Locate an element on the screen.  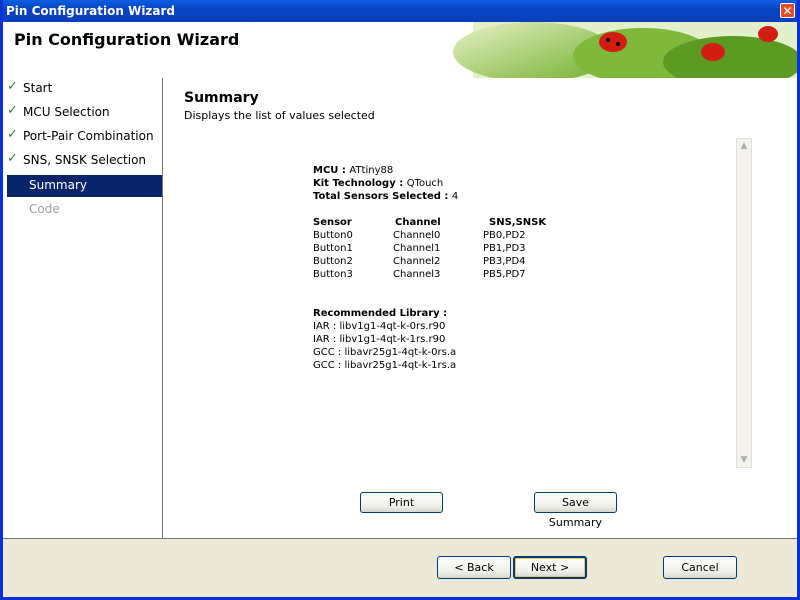
step-port-pair: ✓ Port-Pair Combination is located at coordinates (82, 137).